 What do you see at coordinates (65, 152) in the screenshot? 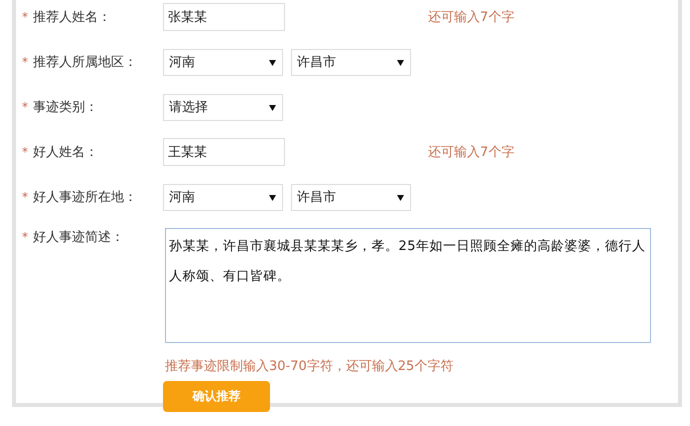
I see `field-label: 好人姓名：` at bounding box center [65, 152].